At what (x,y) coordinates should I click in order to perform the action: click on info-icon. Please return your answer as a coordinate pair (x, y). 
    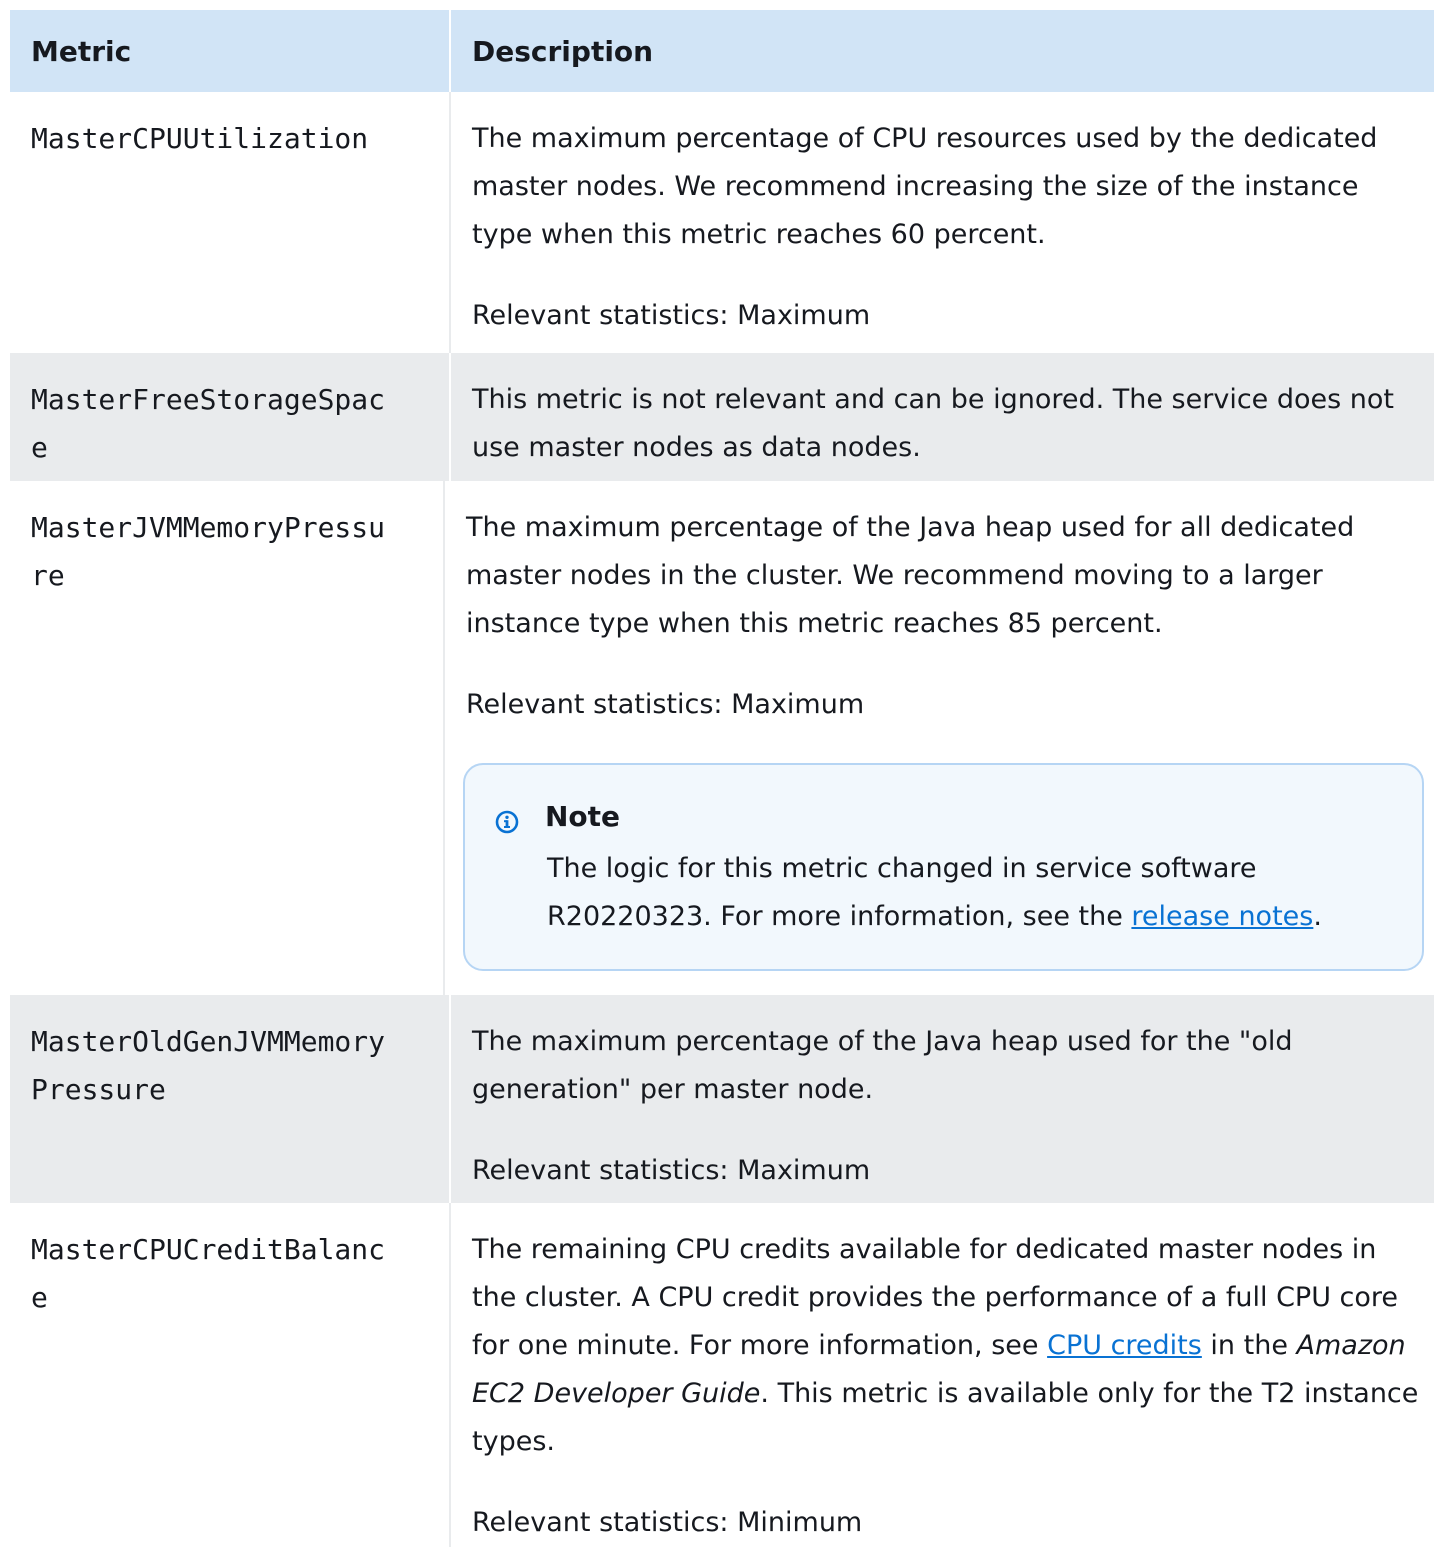
    Looking at the image, I should click on (507, 819).